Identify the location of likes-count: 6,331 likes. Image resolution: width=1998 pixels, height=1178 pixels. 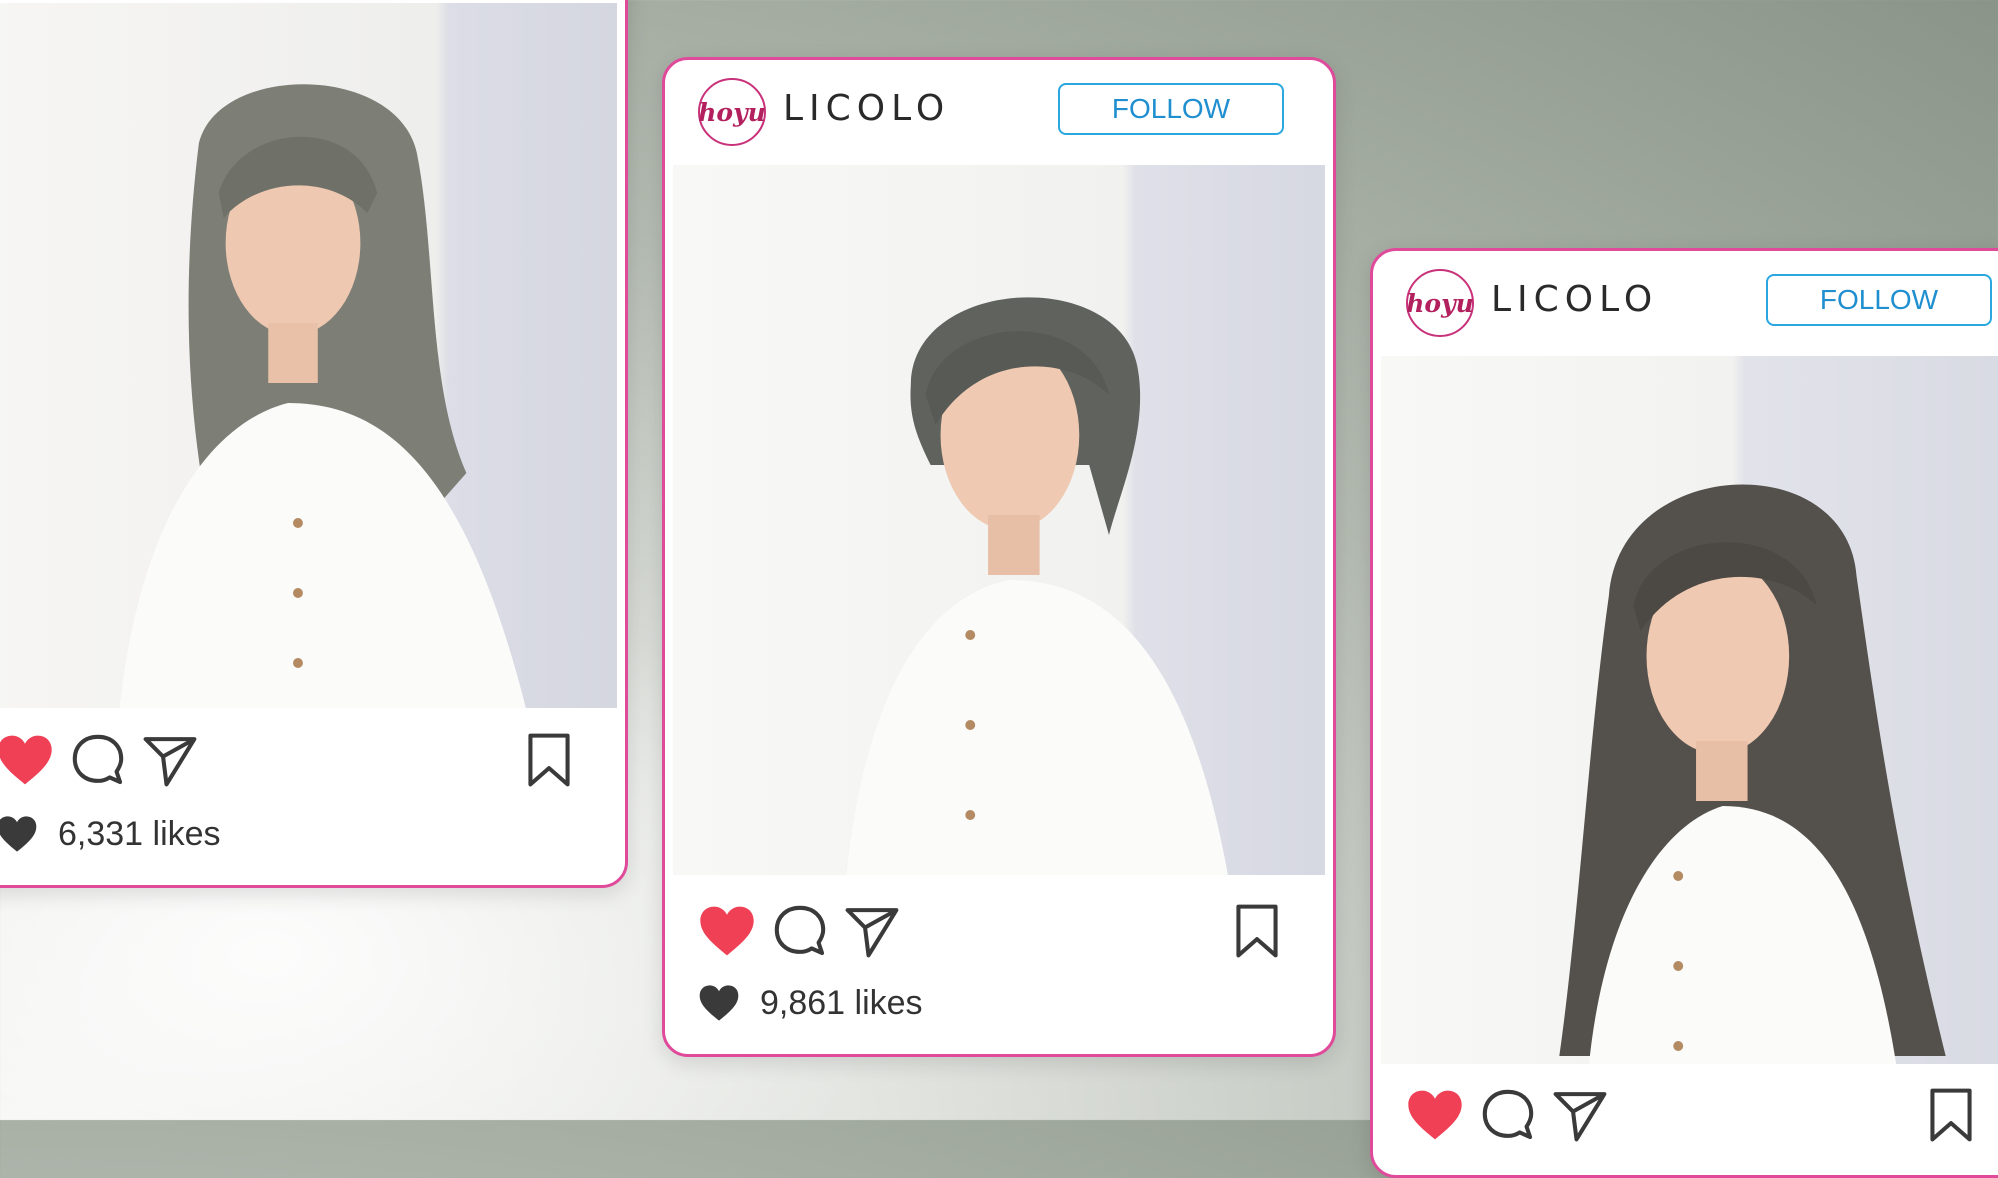
(110, 834).